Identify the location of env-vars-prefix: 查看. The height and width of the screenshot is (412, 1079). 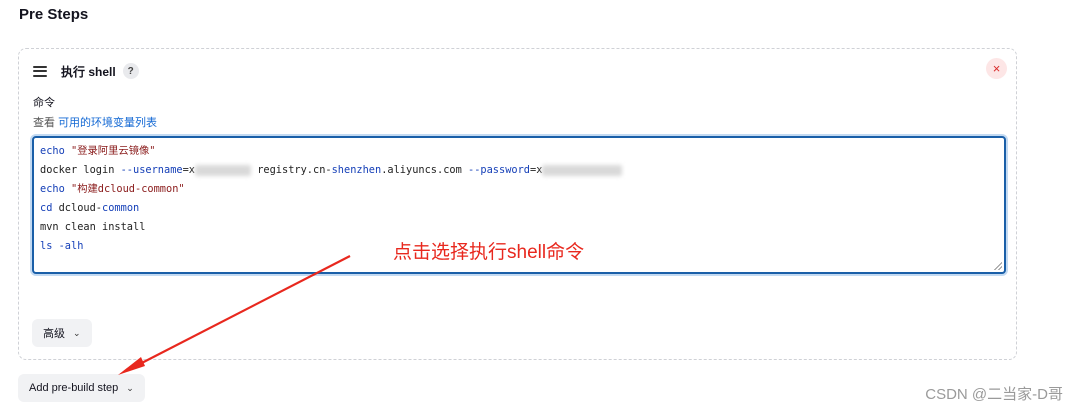
(46, 123).